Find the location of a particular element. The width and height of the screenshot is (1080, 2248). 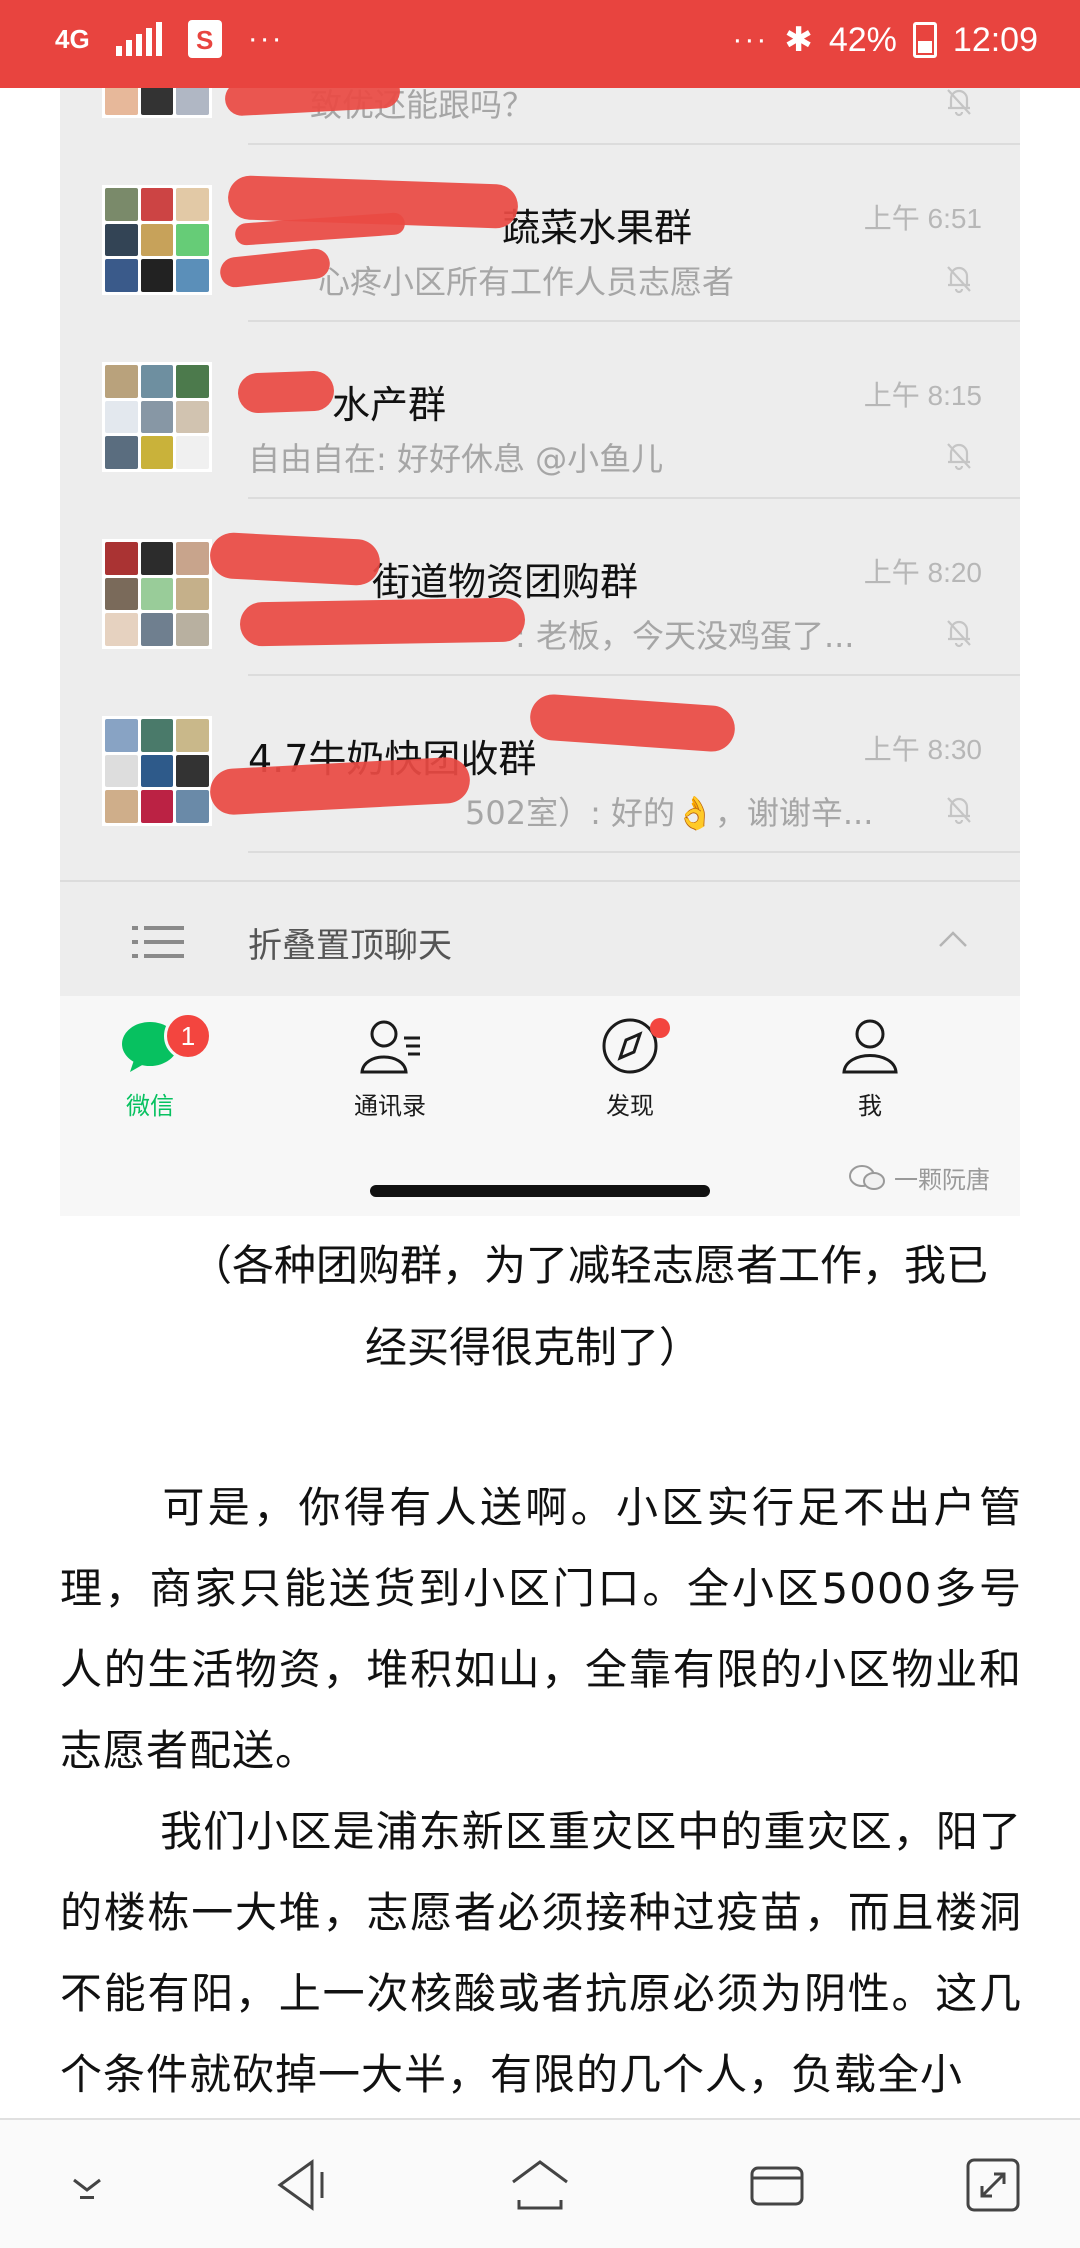

caption-line: 经买得很克制了） is located at coordinates (533, 1347).